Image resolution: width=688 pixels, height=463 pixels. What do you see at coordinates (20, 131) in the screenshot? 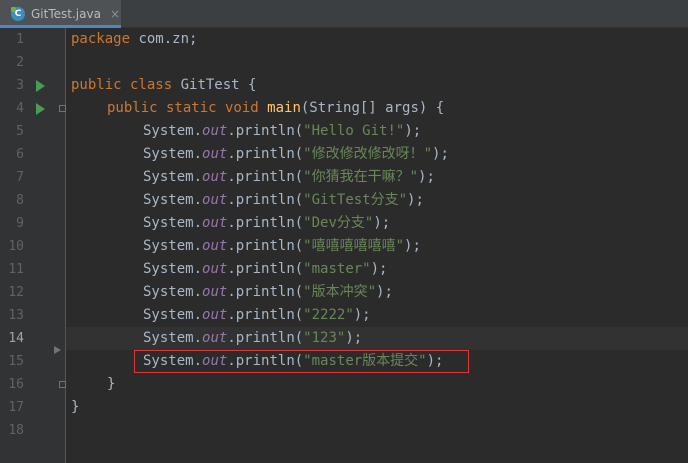
I see `line-number: 5` at bounding box center [20, 131].